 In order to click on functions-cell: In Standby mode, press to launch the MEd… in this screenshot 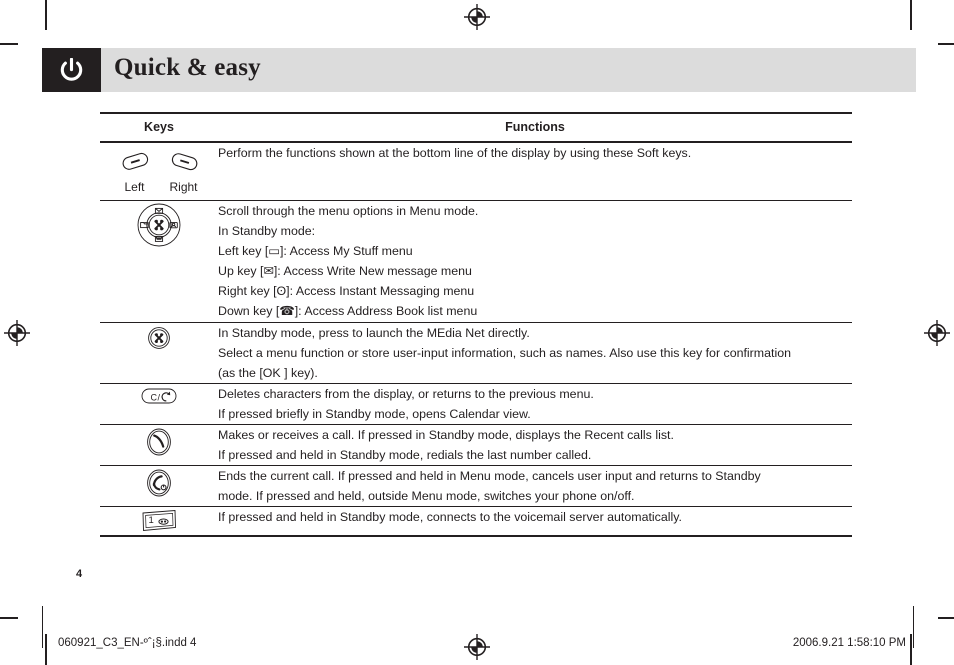, I will do `click(535, 352)`.